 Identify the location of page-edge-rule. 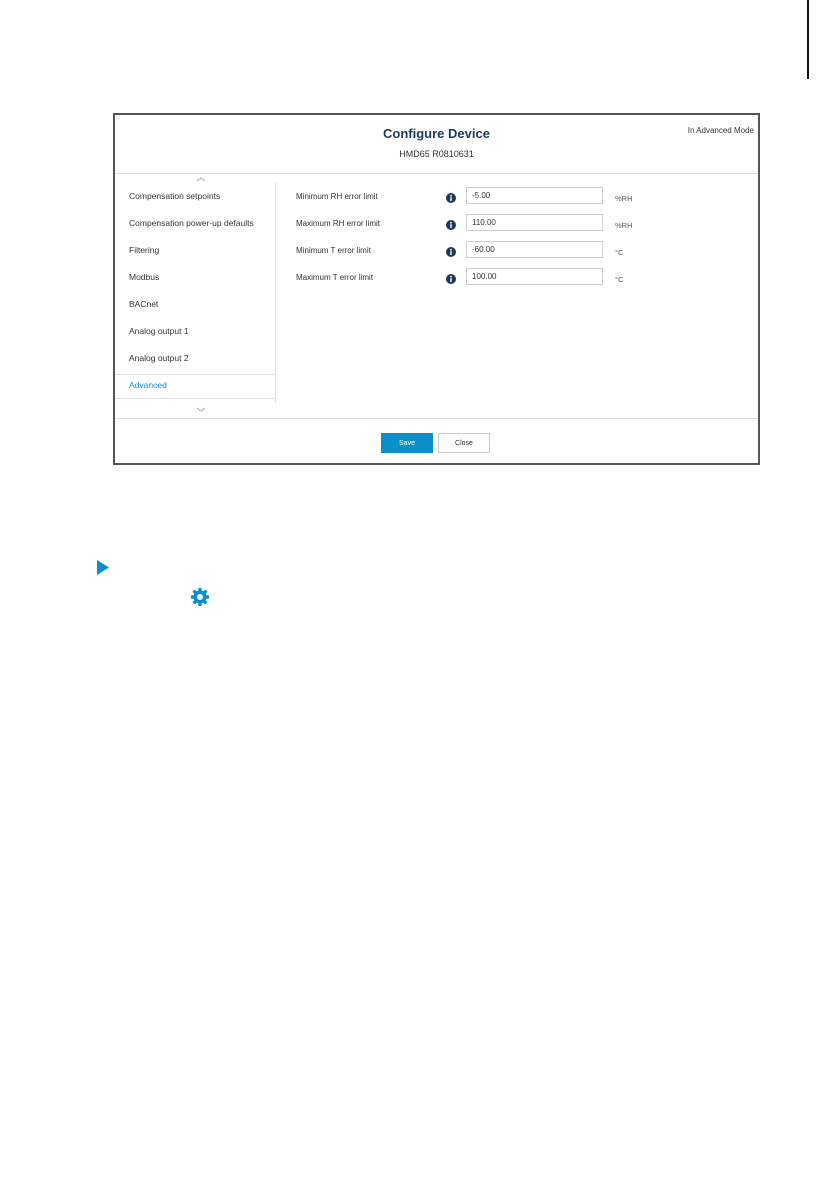
(808, 39).